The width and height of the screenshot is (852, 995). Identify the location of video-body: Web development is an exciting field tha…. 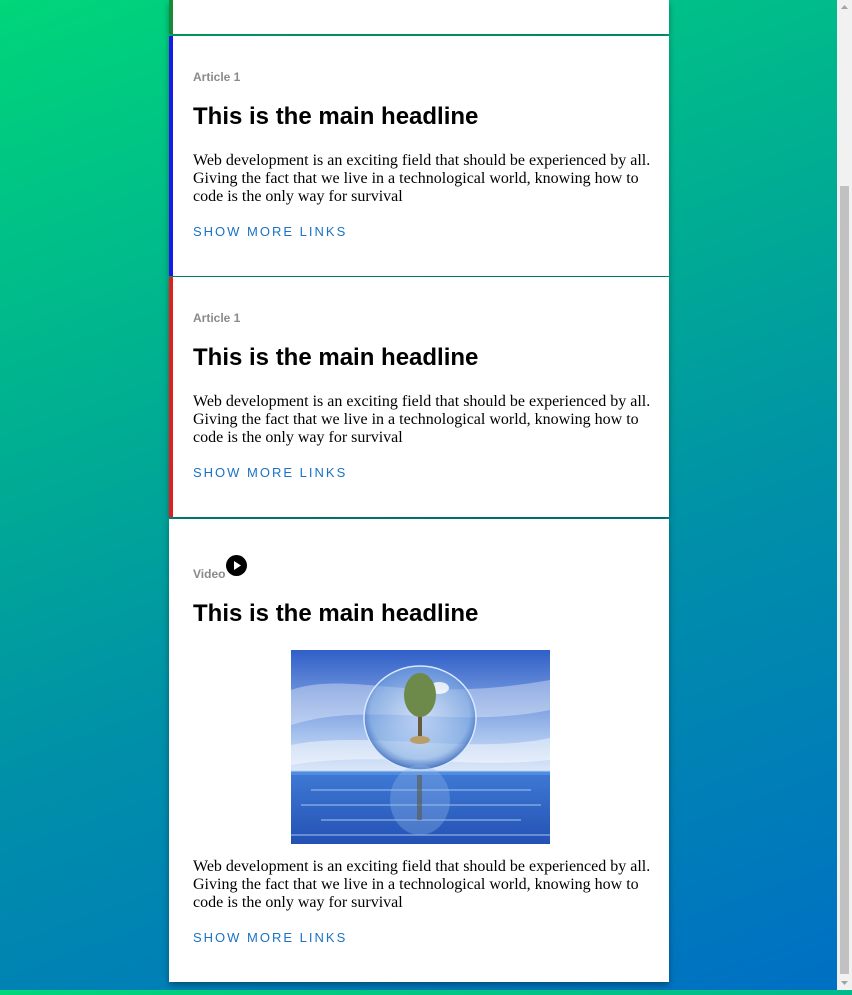
(422, 884).